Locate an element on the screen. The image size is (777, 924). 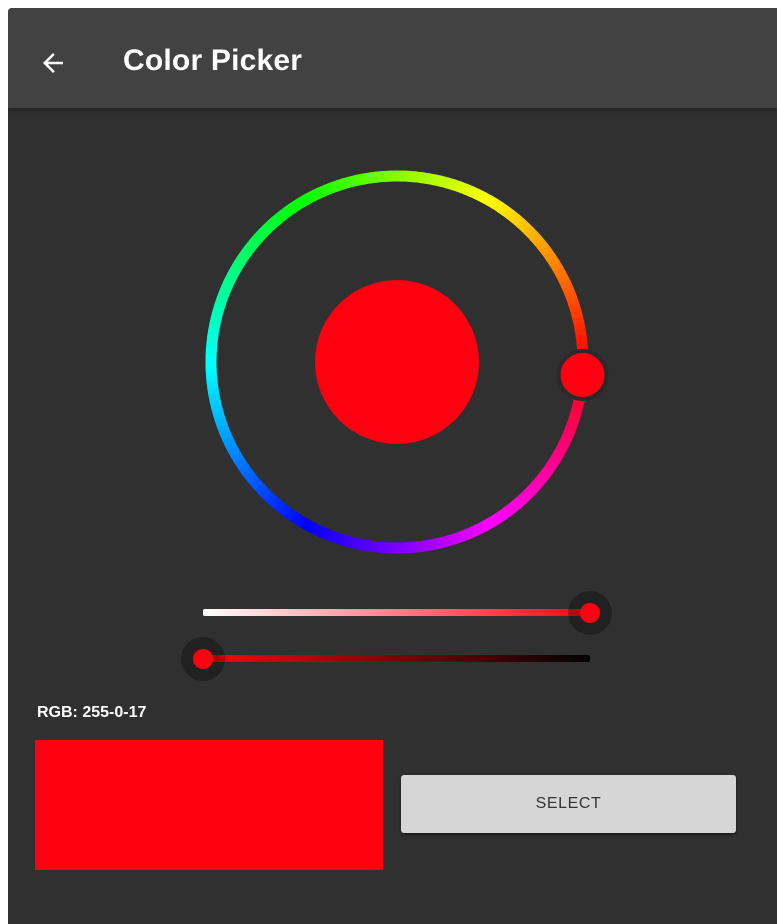
saturation-slider is located at coordinates (407, 613).